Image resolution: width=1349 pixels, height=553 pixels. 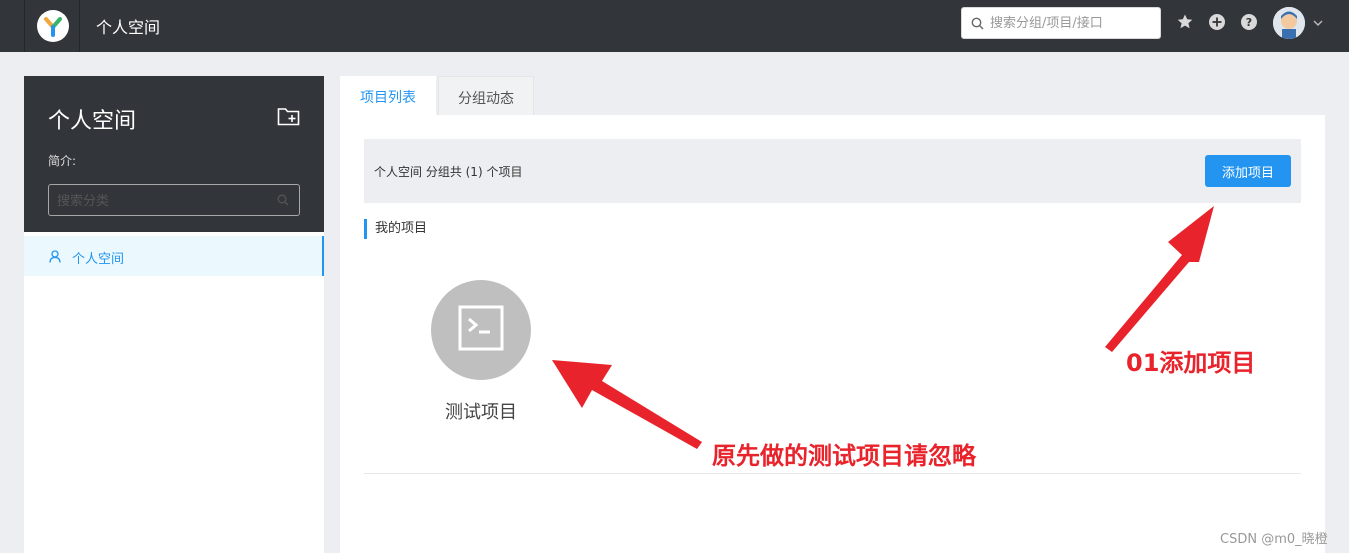 I want to click on arrow-to-project, so click(x=627, y=404).